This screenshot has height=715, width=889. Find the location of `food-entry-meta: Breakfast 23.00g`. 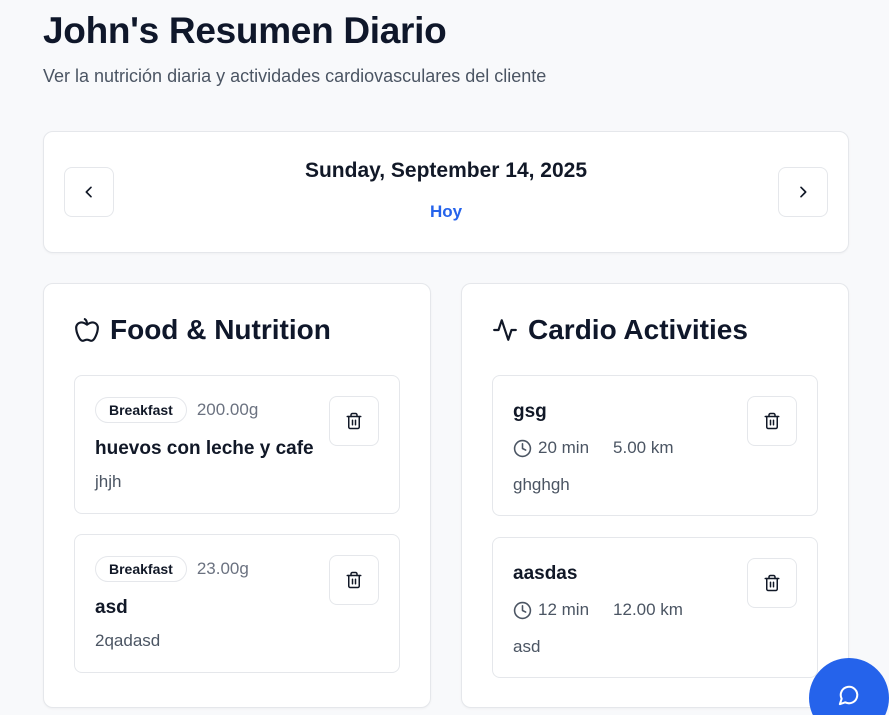

food-entry-meta: Breakfast 23.00g is located at coordinates (172, 569).